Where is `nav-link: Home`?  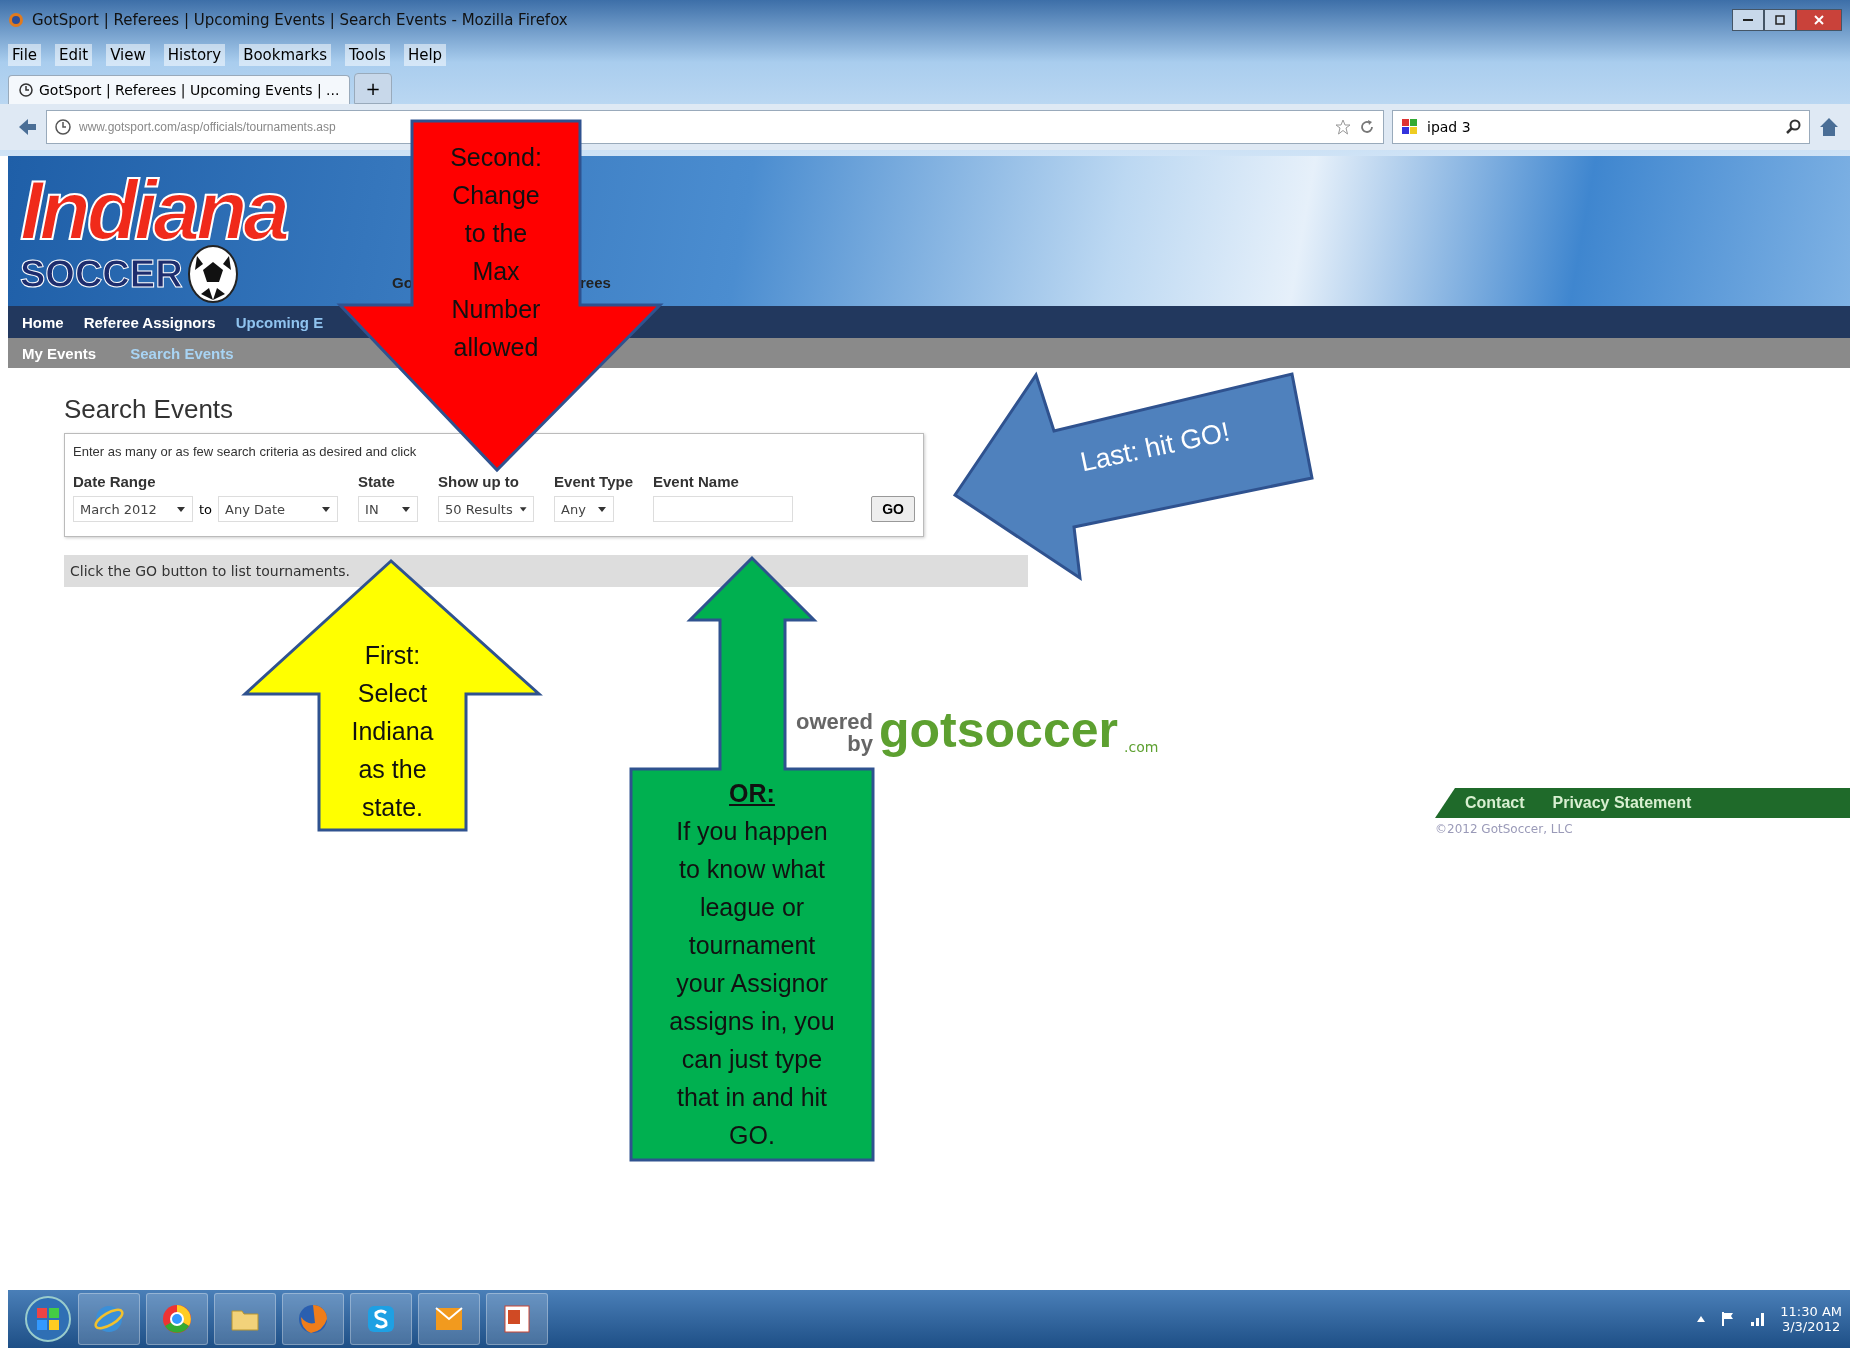 nav-link: Home is located at coordinates (43, 322).